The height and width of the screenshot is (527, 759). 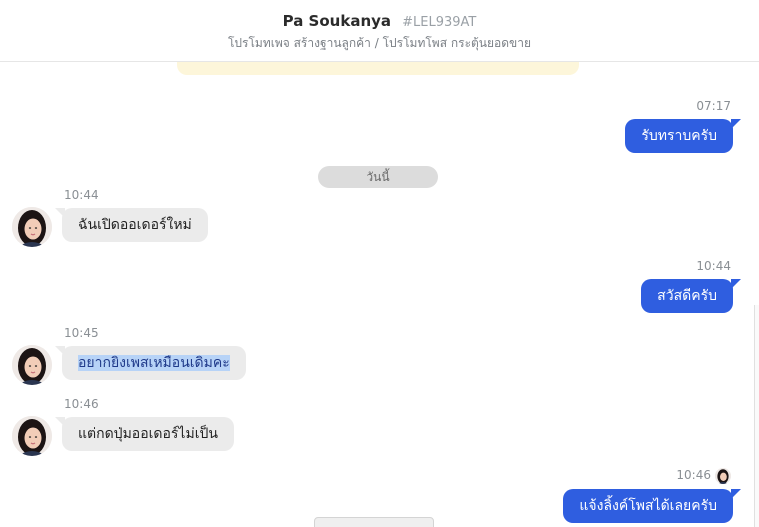 I want to click on chat-scrollbar, so click(x=756, y=416).